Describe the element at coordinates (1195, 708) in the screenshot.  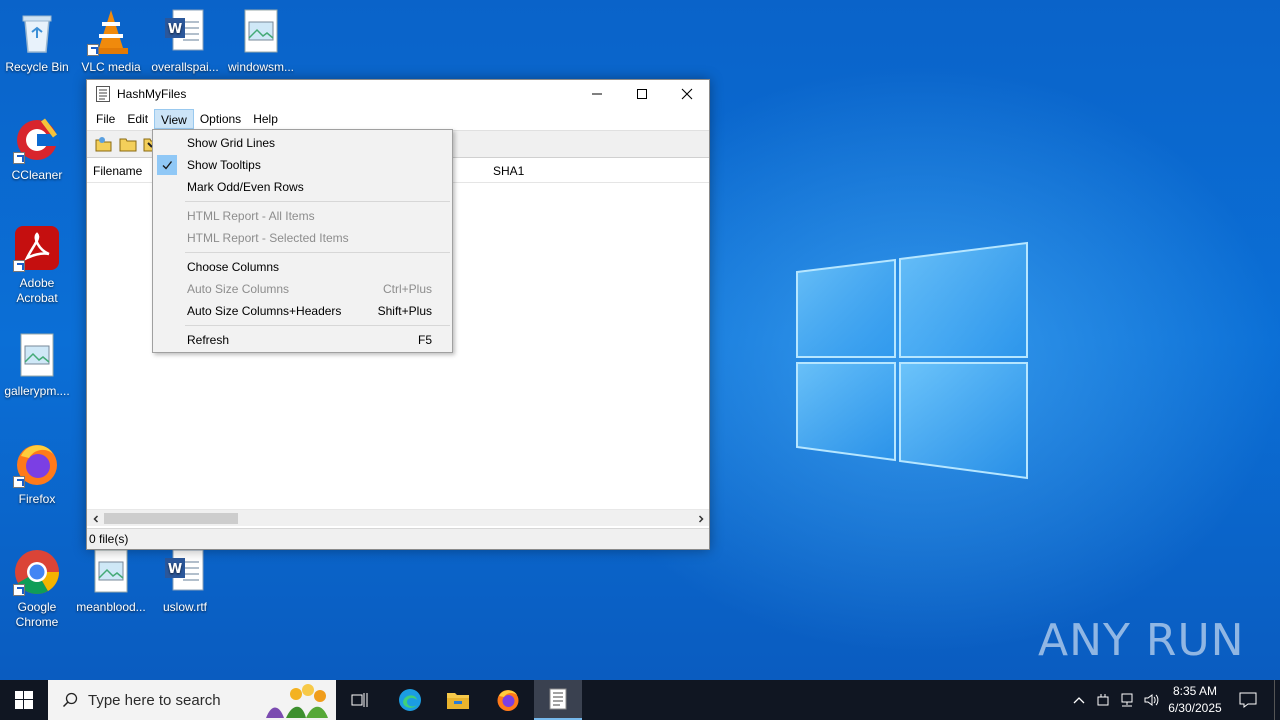
I see `clock-date: 6/30/2025` at that location.